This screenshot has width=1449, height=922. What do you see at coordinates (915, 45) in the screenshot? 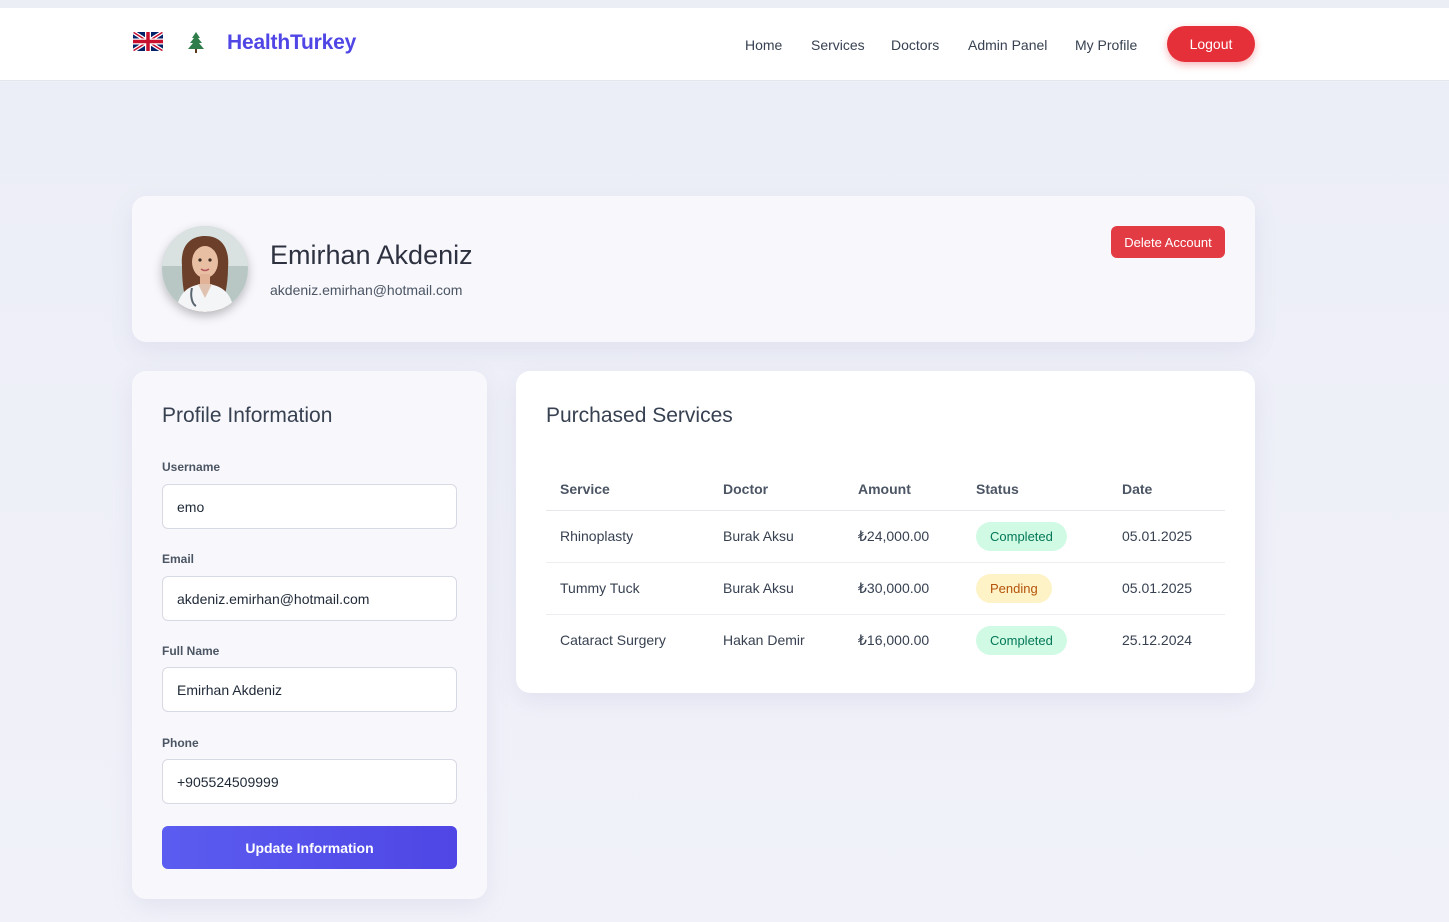
I see `nav-doctors: Doctors` at bounding box center [915, 45].